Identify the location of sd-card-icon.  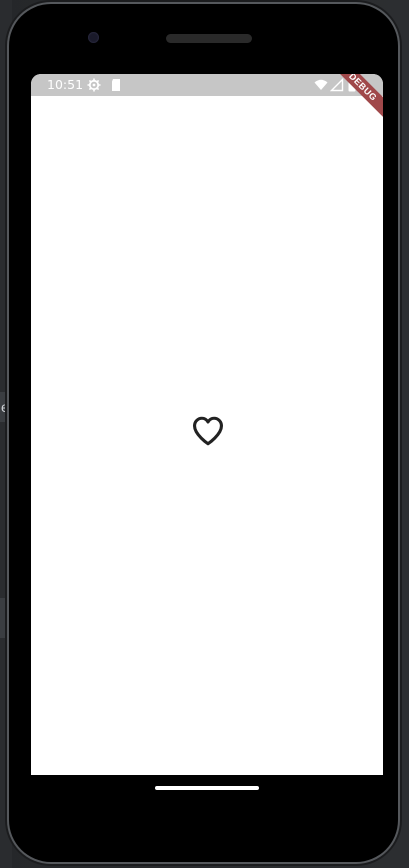
(116, 85).